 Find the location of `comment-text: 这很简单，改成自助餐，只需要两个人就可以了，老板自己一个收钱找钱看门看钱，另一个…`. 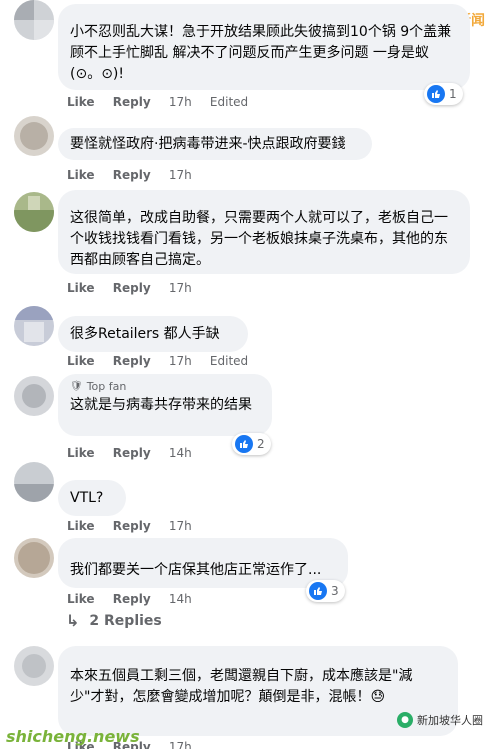

comment-text: 这很简单，改成自助餐，只需要两个人就可以了，老板自己一个收钱找钱看门看钱，另一个… is located at coordinates (259, 239).